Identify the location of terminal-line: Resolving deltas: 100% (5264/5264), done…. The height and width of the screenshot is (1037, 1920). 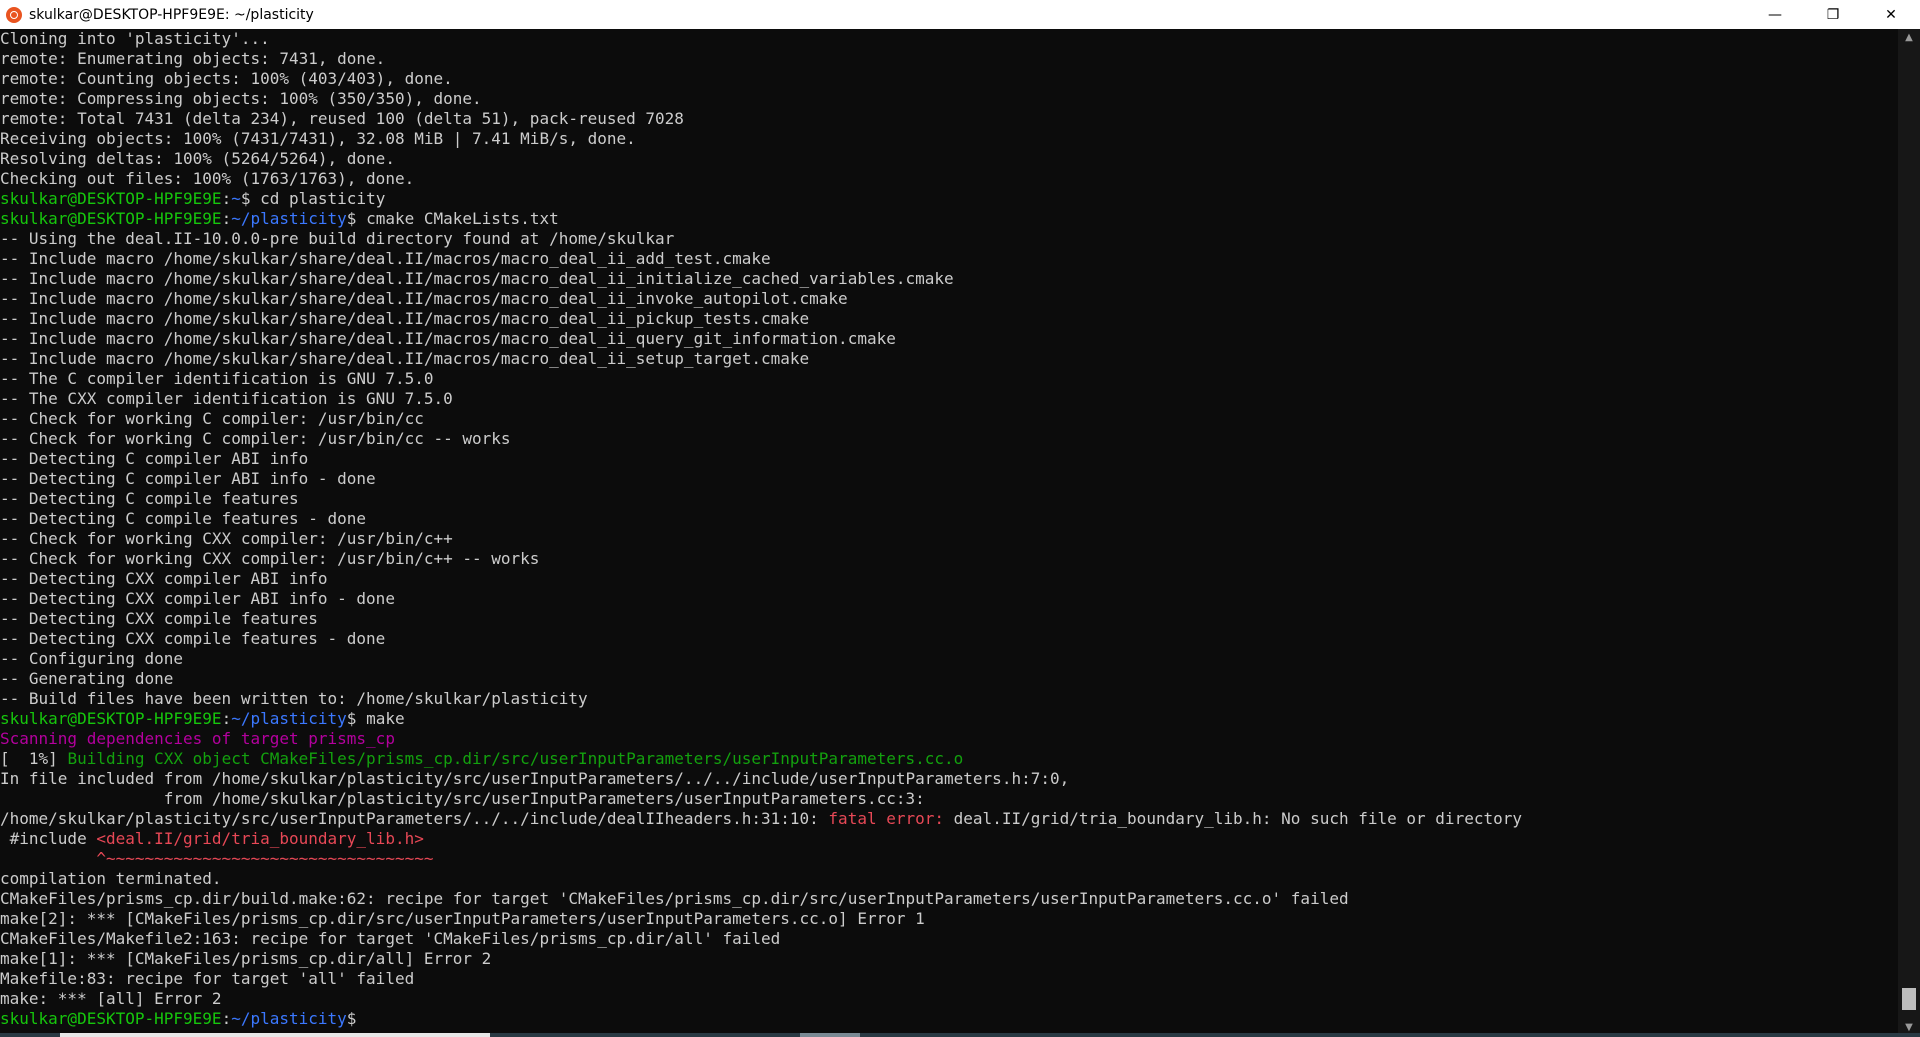
(949, 159).